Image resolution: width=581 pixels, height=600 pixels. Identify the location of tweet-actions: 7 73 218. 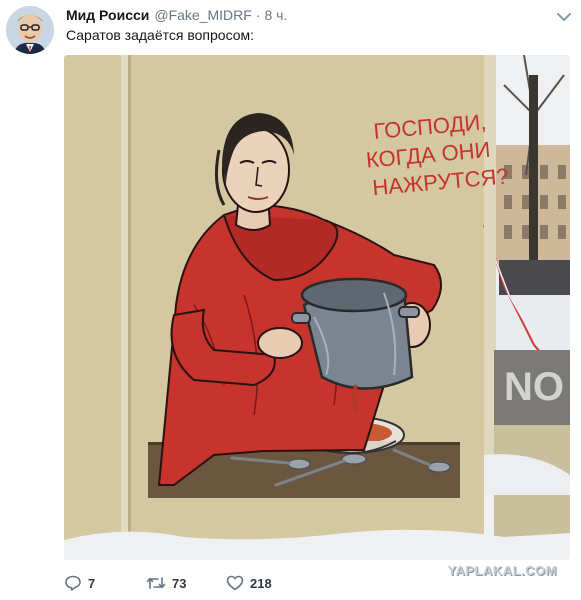
(185, 583).